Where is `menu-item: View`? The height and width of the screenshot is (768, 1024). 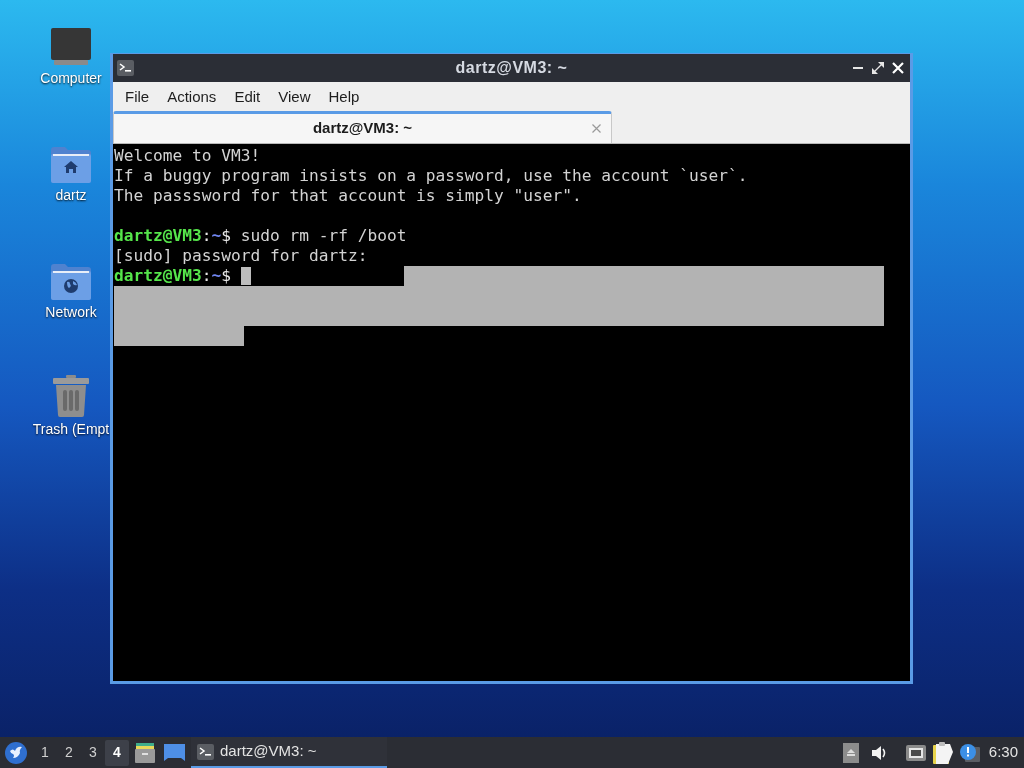 menu-item: View is located at coordinates (294, 96).